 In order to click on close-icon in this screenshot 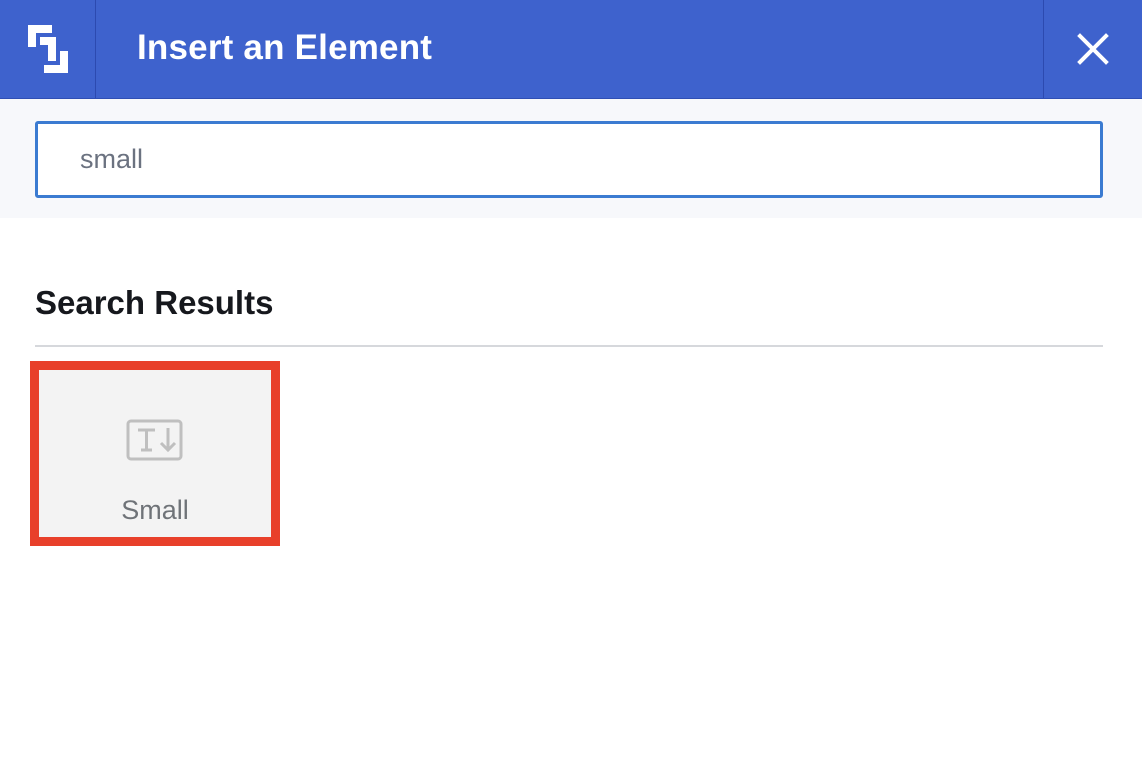, I will do `click(1093, 49)`.